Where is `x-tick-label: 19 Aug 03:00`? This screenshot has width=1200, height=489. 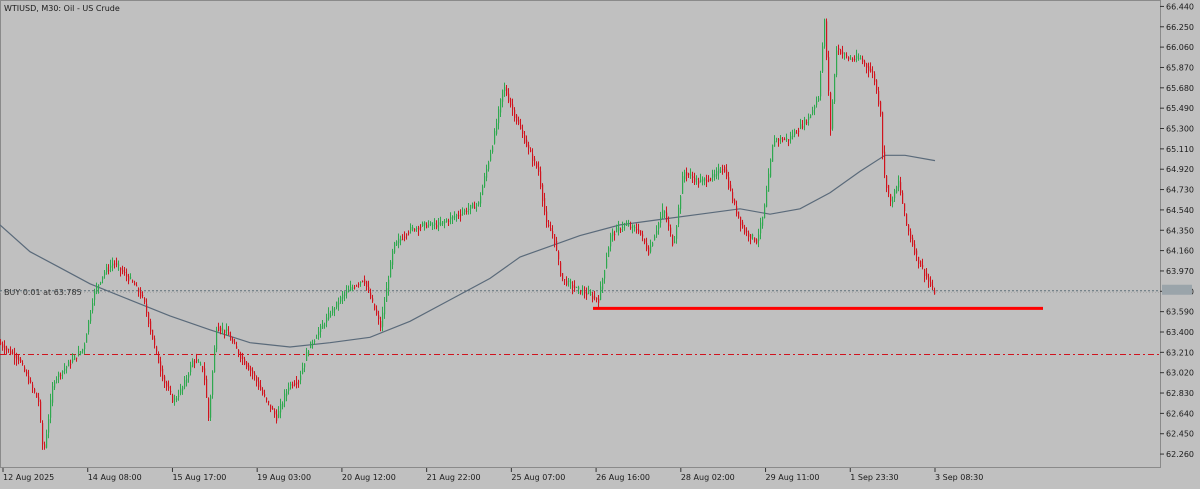 x-tick-label: 19 Aug 03:00 is located at coordinates (284, 477).